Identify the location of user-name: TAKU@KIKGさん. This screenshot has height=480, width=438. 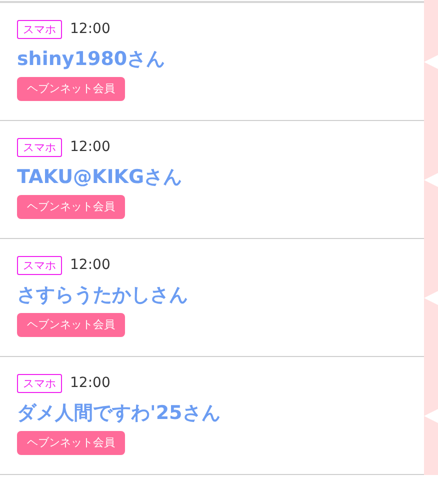
(99, 177).